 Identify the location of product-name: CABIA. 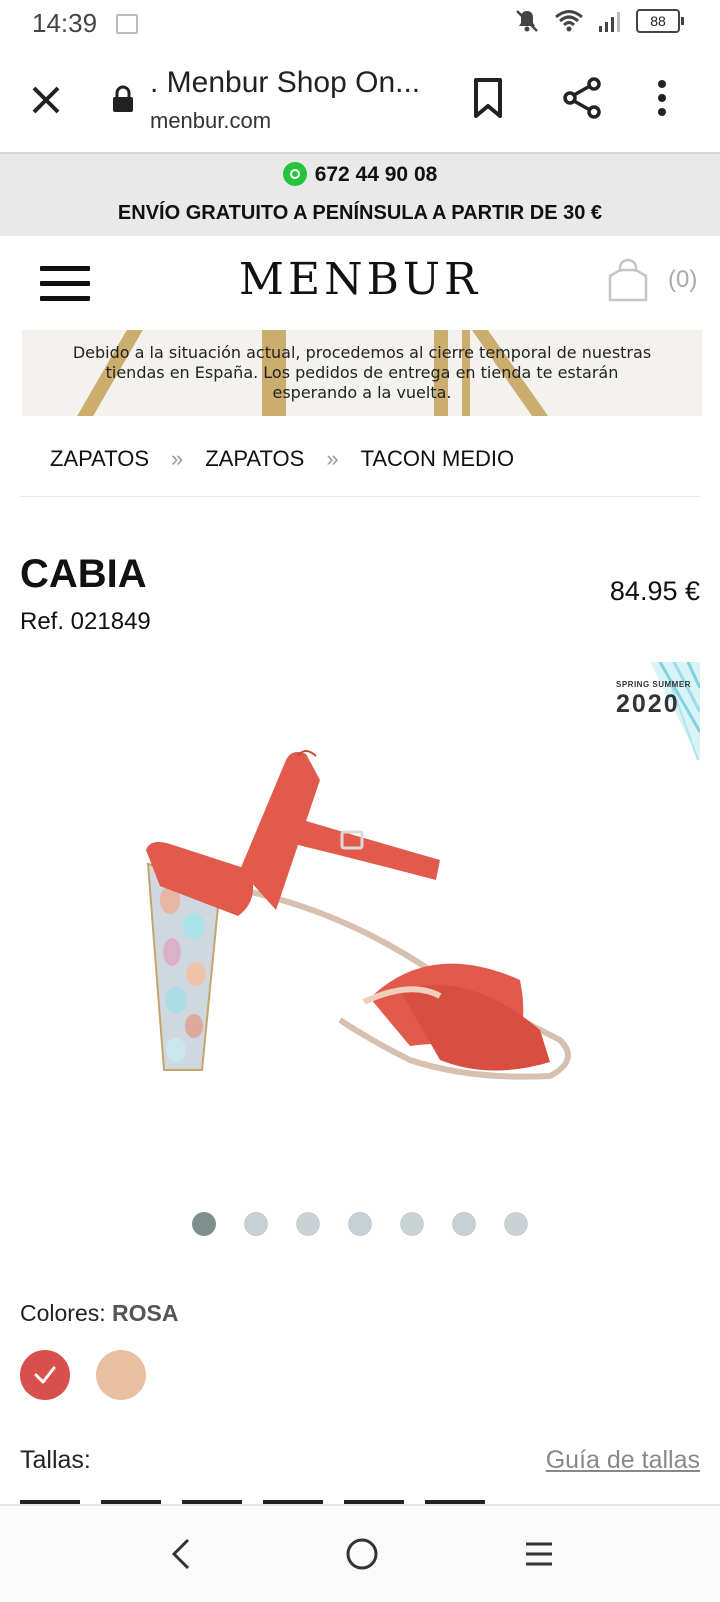
(83, 574).